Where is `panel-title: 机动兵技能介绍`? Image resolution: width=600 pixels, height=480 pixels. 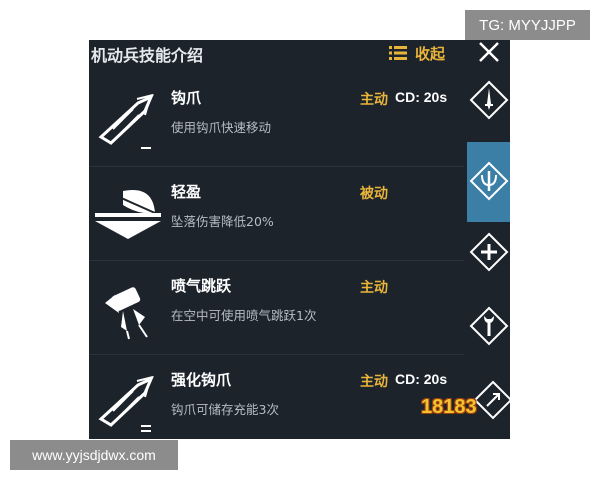 panel-title: 机动兵技能介绍 is located at coordinates (147, 55).